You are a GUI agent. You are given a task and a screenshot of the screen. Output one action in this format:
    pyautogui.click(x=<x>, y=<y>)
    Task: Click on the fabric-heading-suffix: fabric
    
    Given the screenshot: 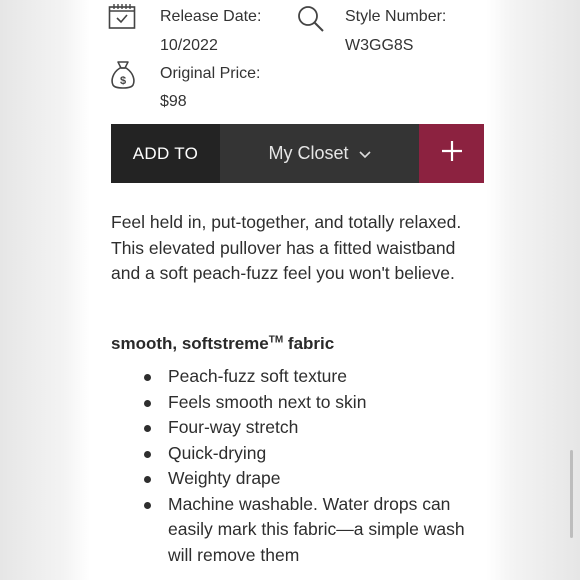 What is the action you would take?
    pyautogui.click(x=309, y=343)
    